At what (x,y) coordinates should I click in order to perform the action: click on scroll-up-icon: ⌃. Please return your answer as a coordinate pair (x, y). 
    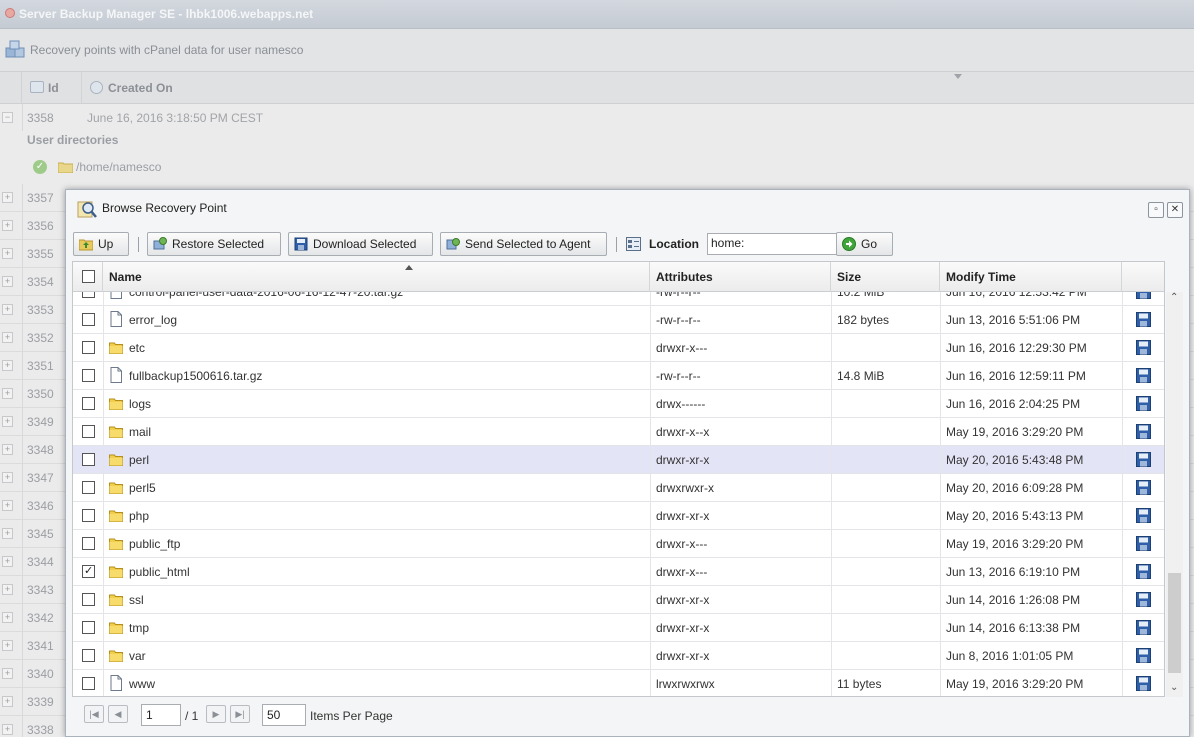
    Looking at the image, I should click on (1174, 297).